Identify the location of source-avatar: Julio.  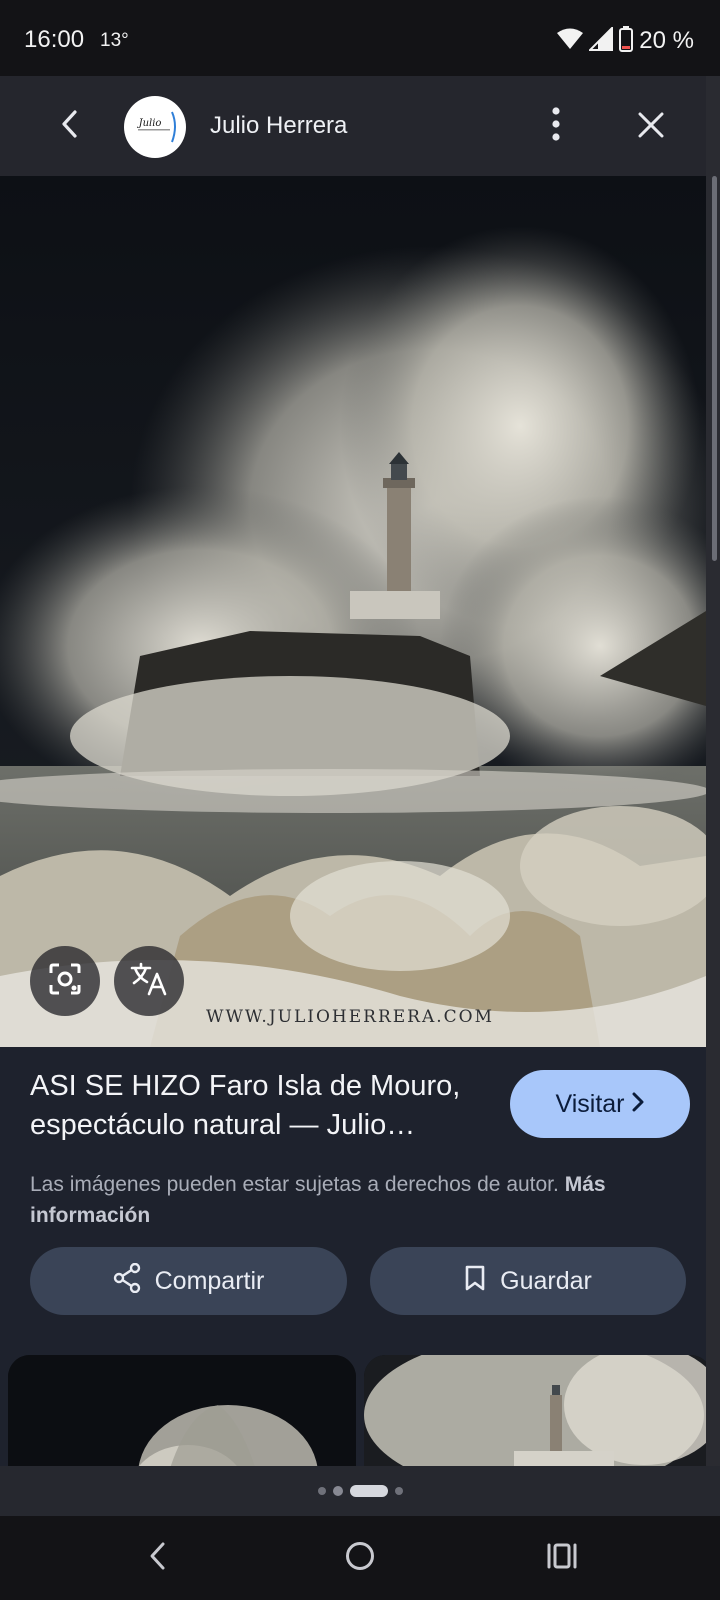
(155, 127).